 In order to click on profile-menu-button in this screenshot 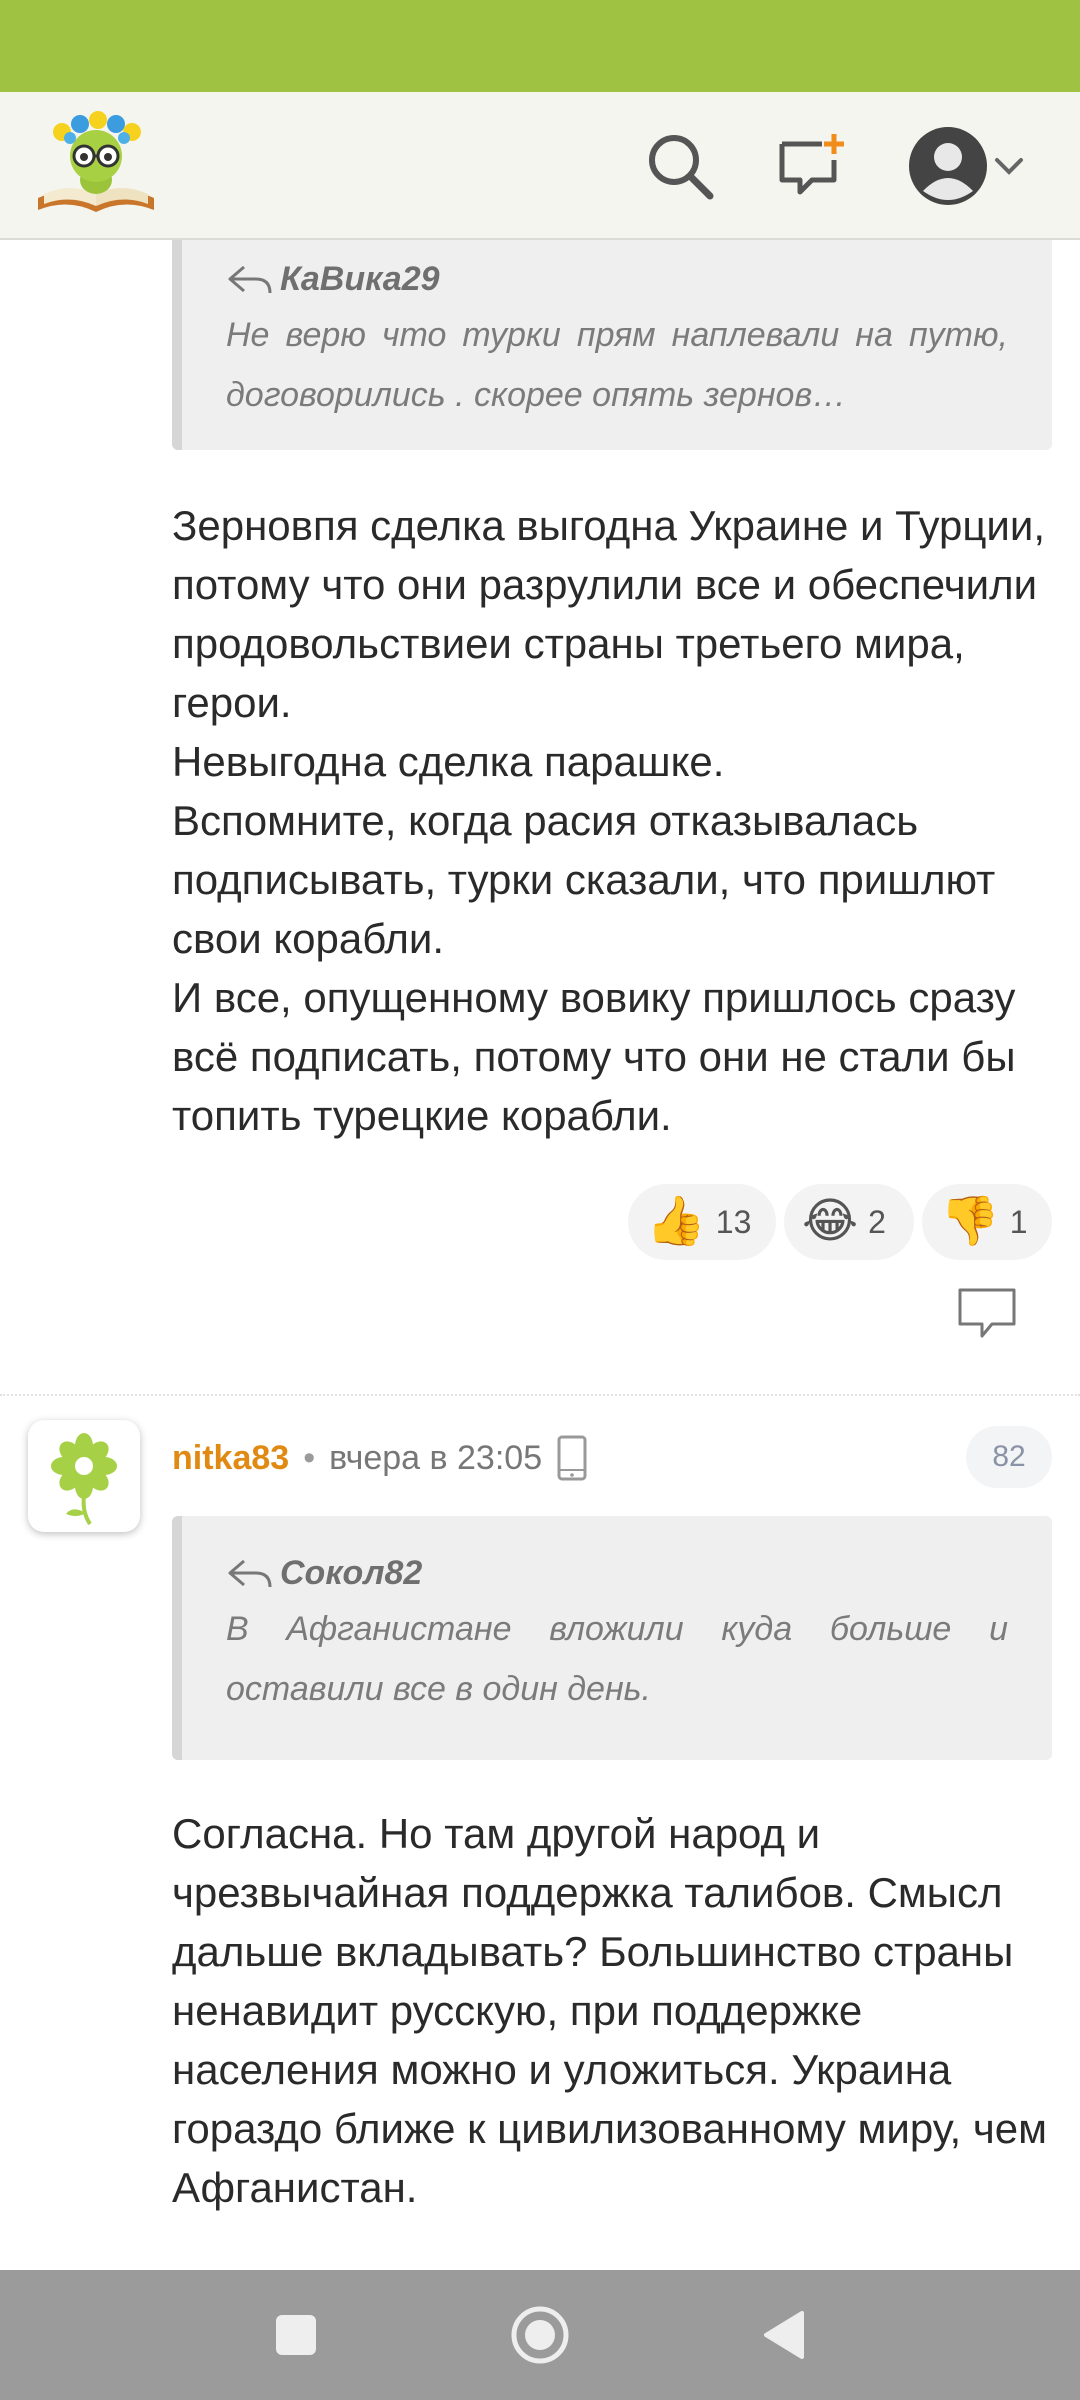, I will do `click(968, 166)`.